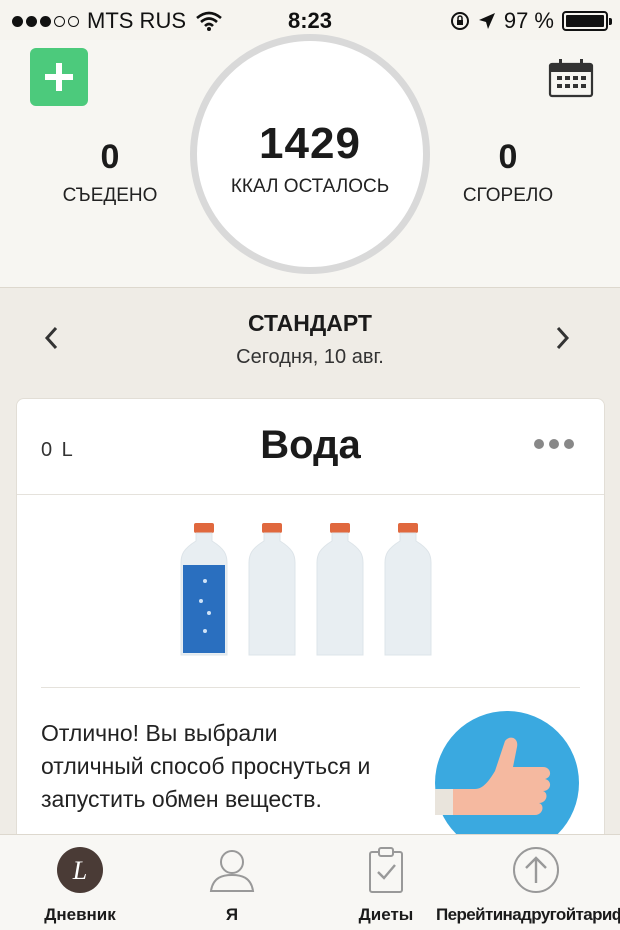 The height and width of the screenshot is (930, 620). Describe the element at coordinates (386, 914) in the screenshot. I see `tab-label: Диеты` at that location.